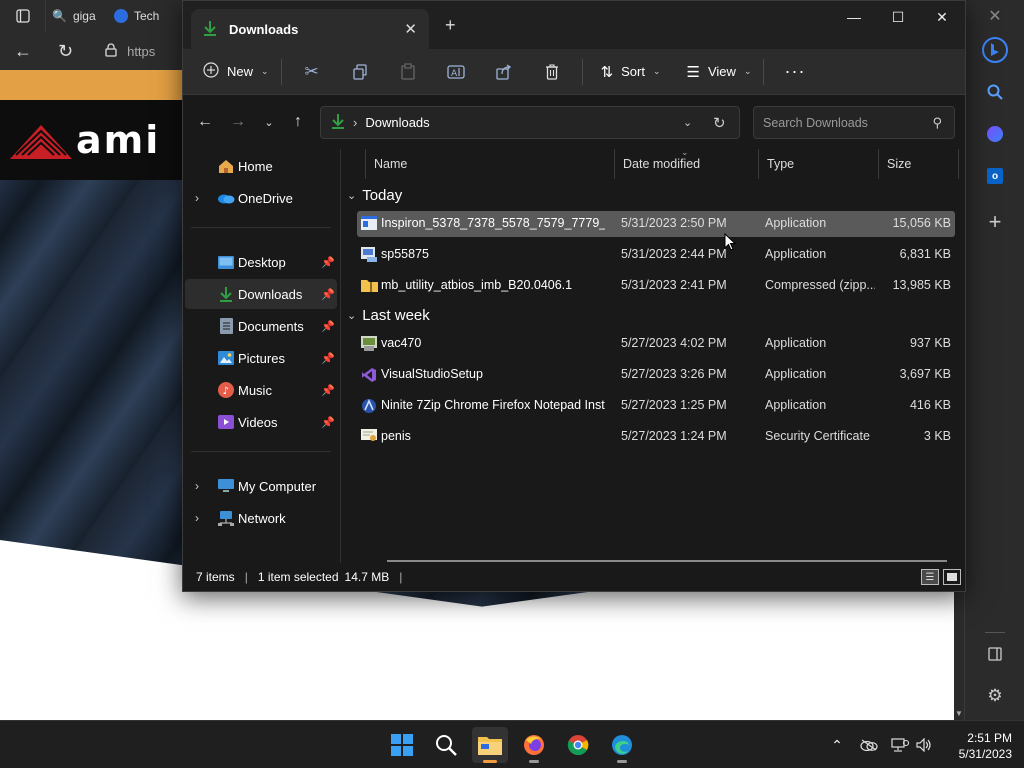 Image resolution: width=1024 pixels, height=768 pixels. Describe the element at coordinates (402, 745) in the screenshot. I see `start-button` at that location.